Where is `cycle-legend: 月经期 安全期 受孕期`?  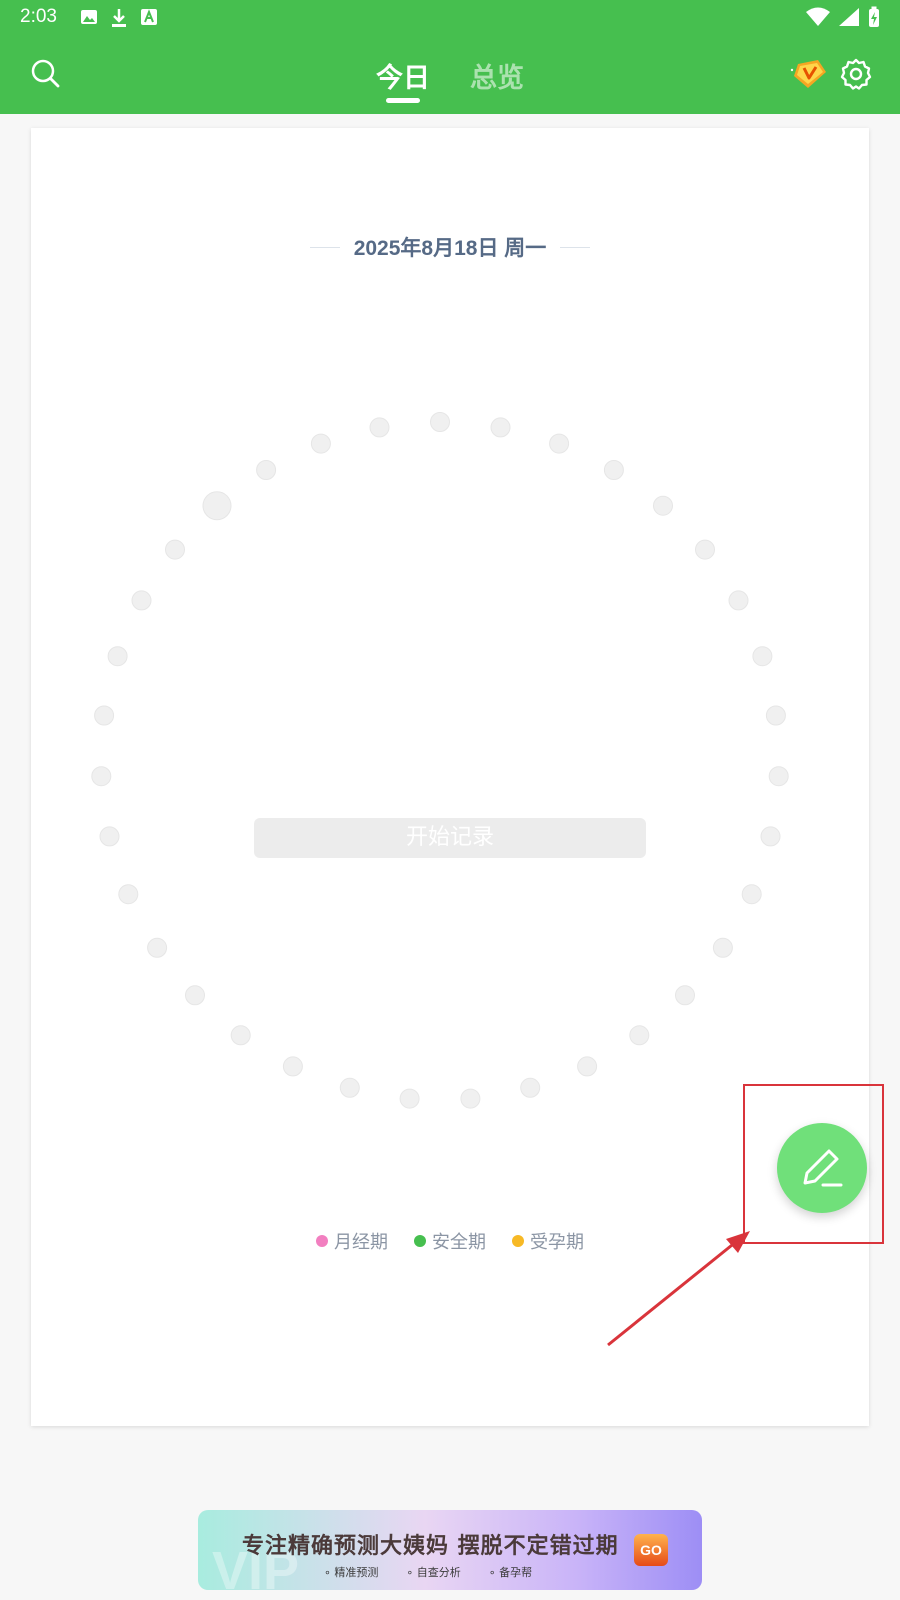 cycle-legend: 月经期 安全期 受孕期 is located at coordinates (450, 1241).